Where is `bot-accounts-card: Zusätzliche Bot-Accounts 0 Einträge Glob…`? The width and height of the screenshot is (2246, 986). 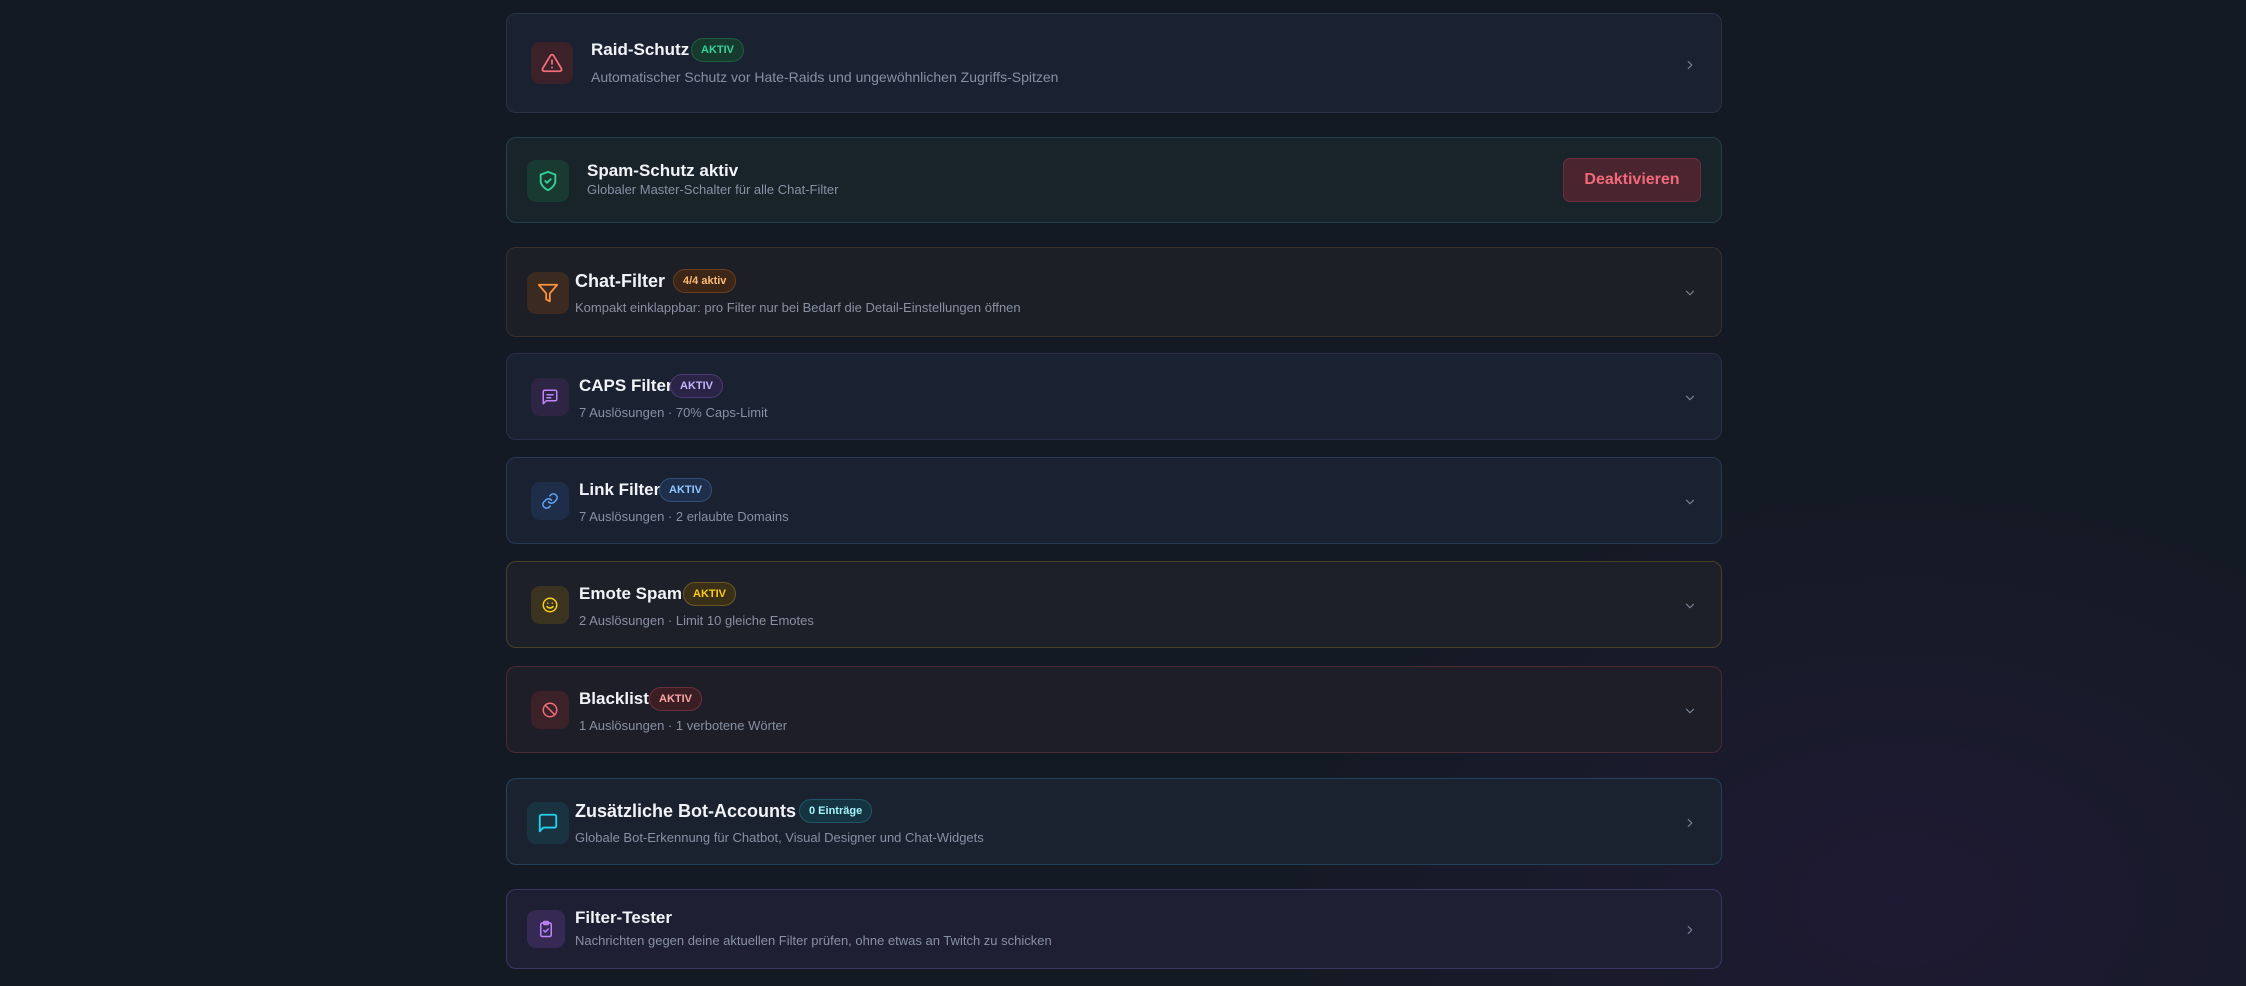
bot-accounts-card: Zusätzliche Bot-Accounts 0 Einträge Glob… is located at coordinates (1114, 821).